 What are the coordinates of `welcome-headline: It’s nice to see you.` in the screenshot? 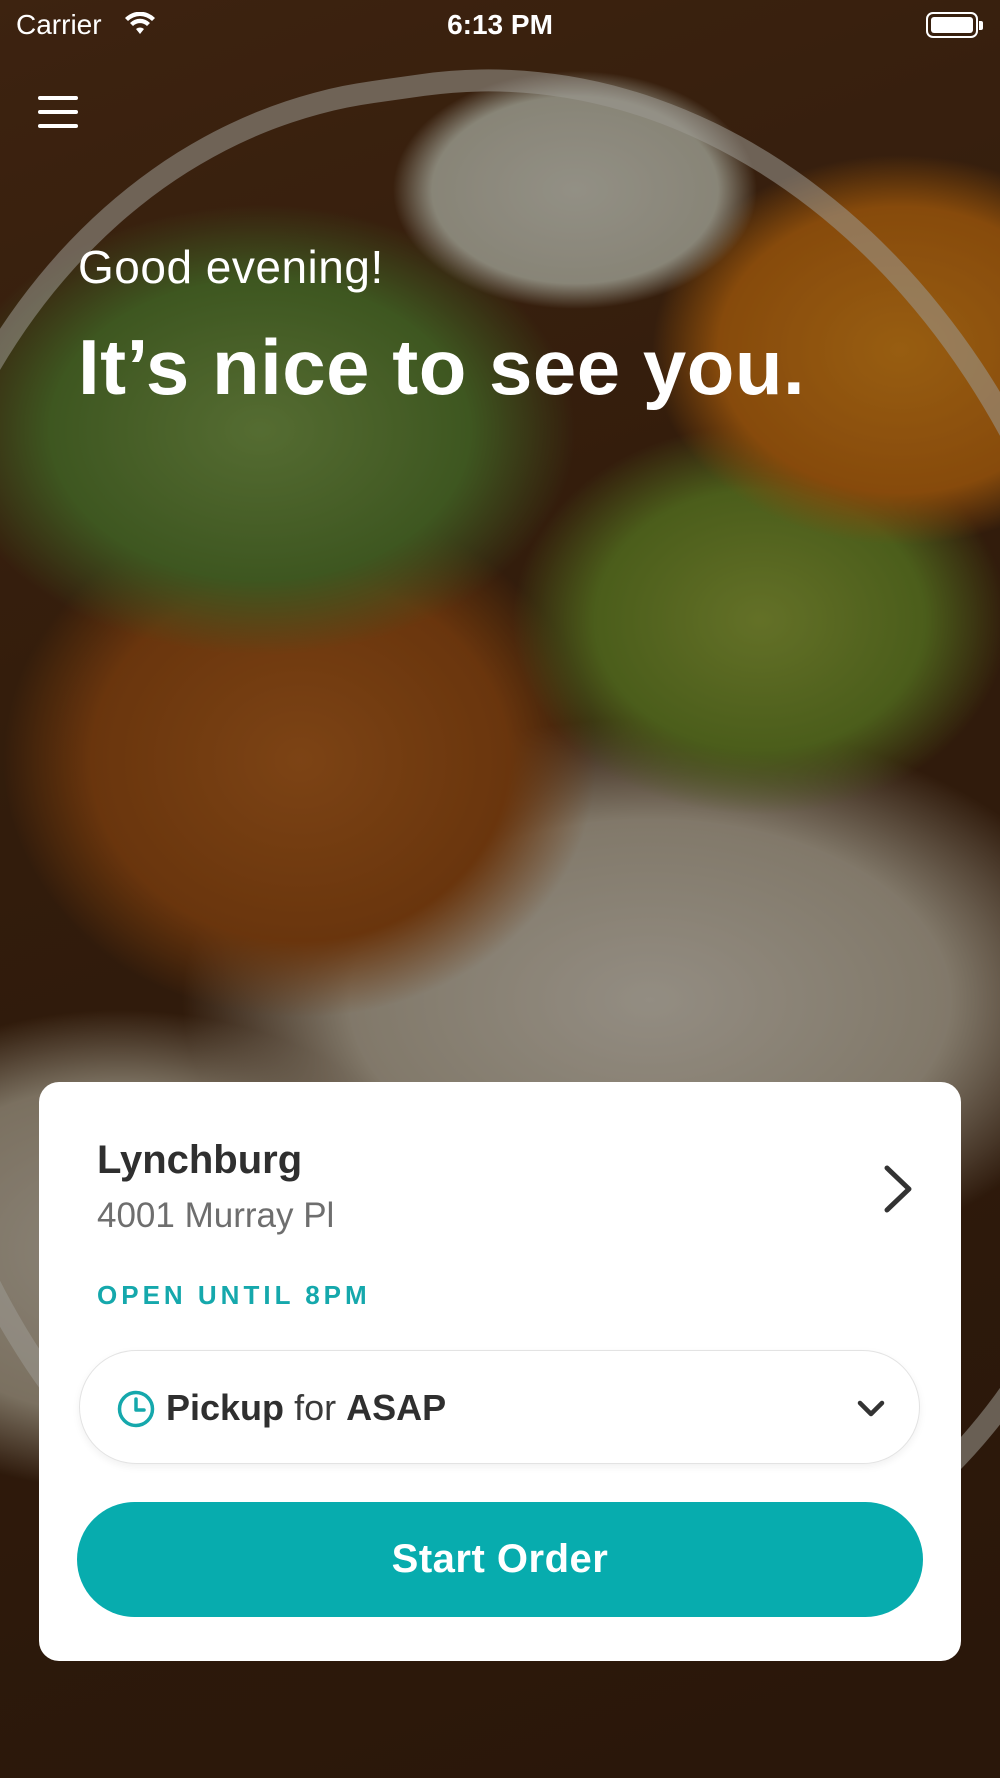 It's located at (442, 367).